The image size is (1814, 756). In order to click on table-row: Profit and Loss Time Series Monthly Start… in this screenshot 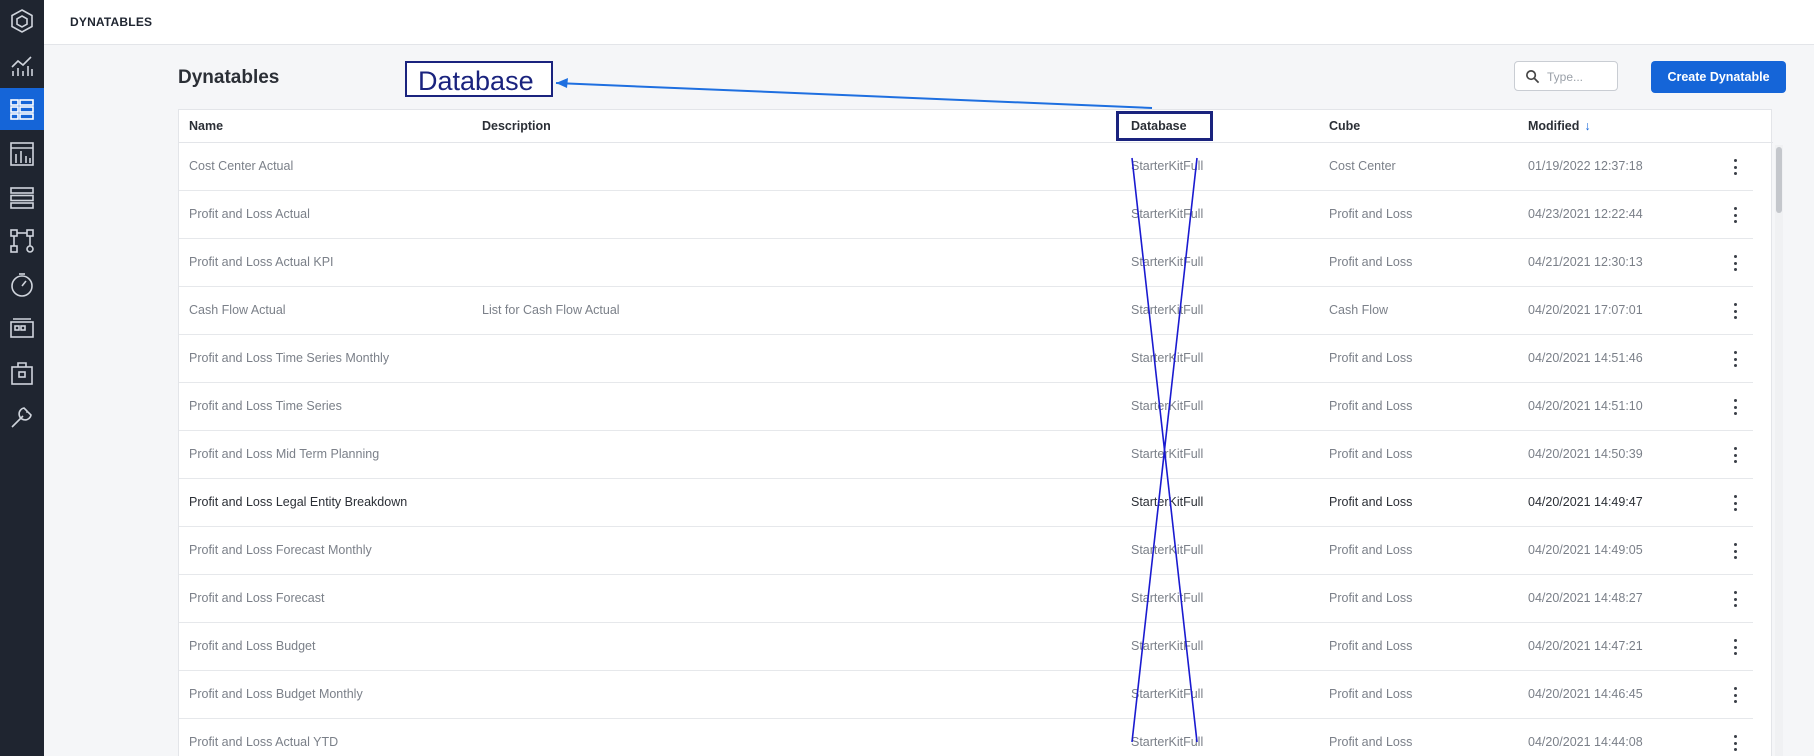, I will do `click(966, 359)`.